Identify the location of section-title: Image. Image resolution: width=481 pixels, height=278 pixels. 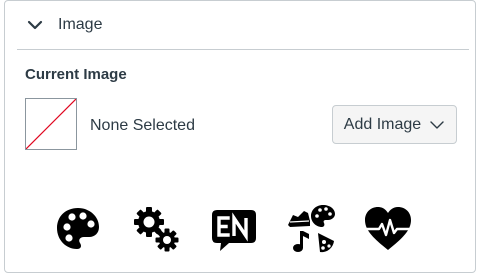
(80, 24).